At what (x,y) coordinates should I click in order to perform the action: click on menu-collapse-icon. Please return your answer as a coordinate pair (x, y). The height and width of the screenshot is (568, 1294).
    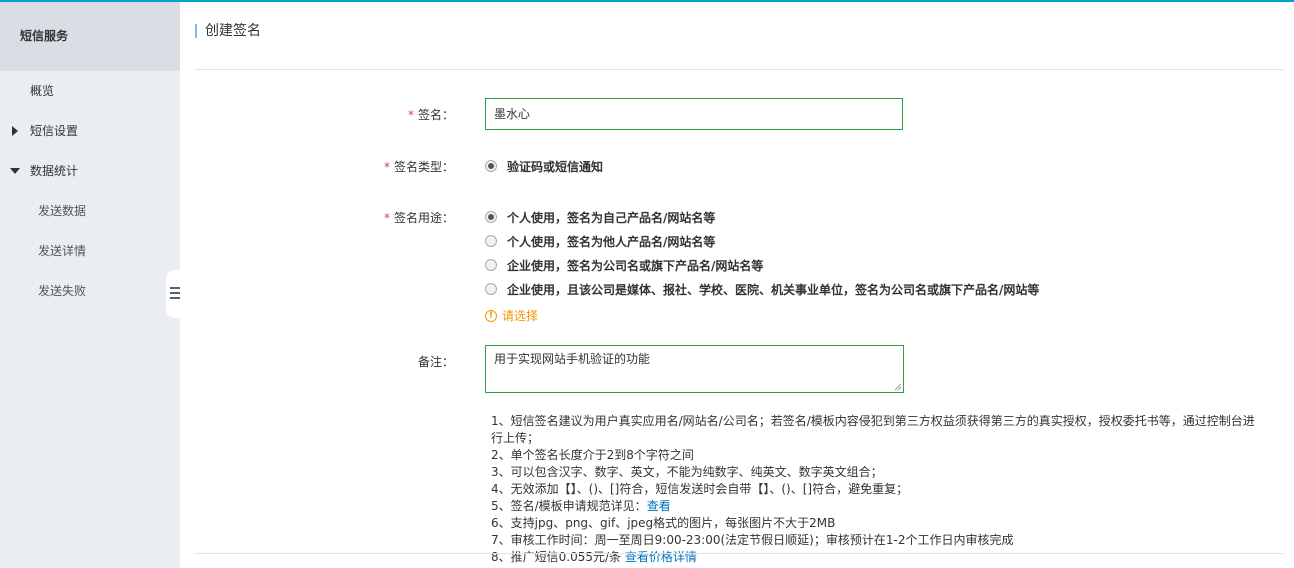
    Looking at the image, I should click on (175, 293).